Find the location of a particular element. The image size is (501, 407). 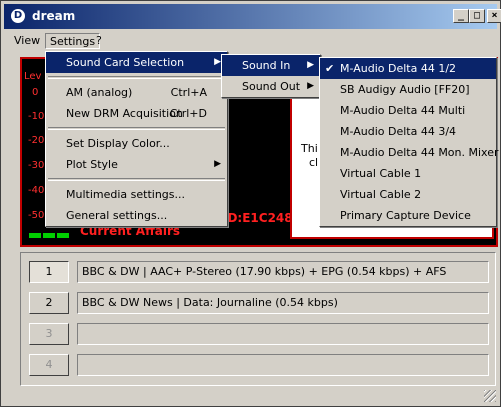

menu-item-new-drm-acquisition: New DRM Acquisition Ctrl+D is located at coordinates (136, 113).